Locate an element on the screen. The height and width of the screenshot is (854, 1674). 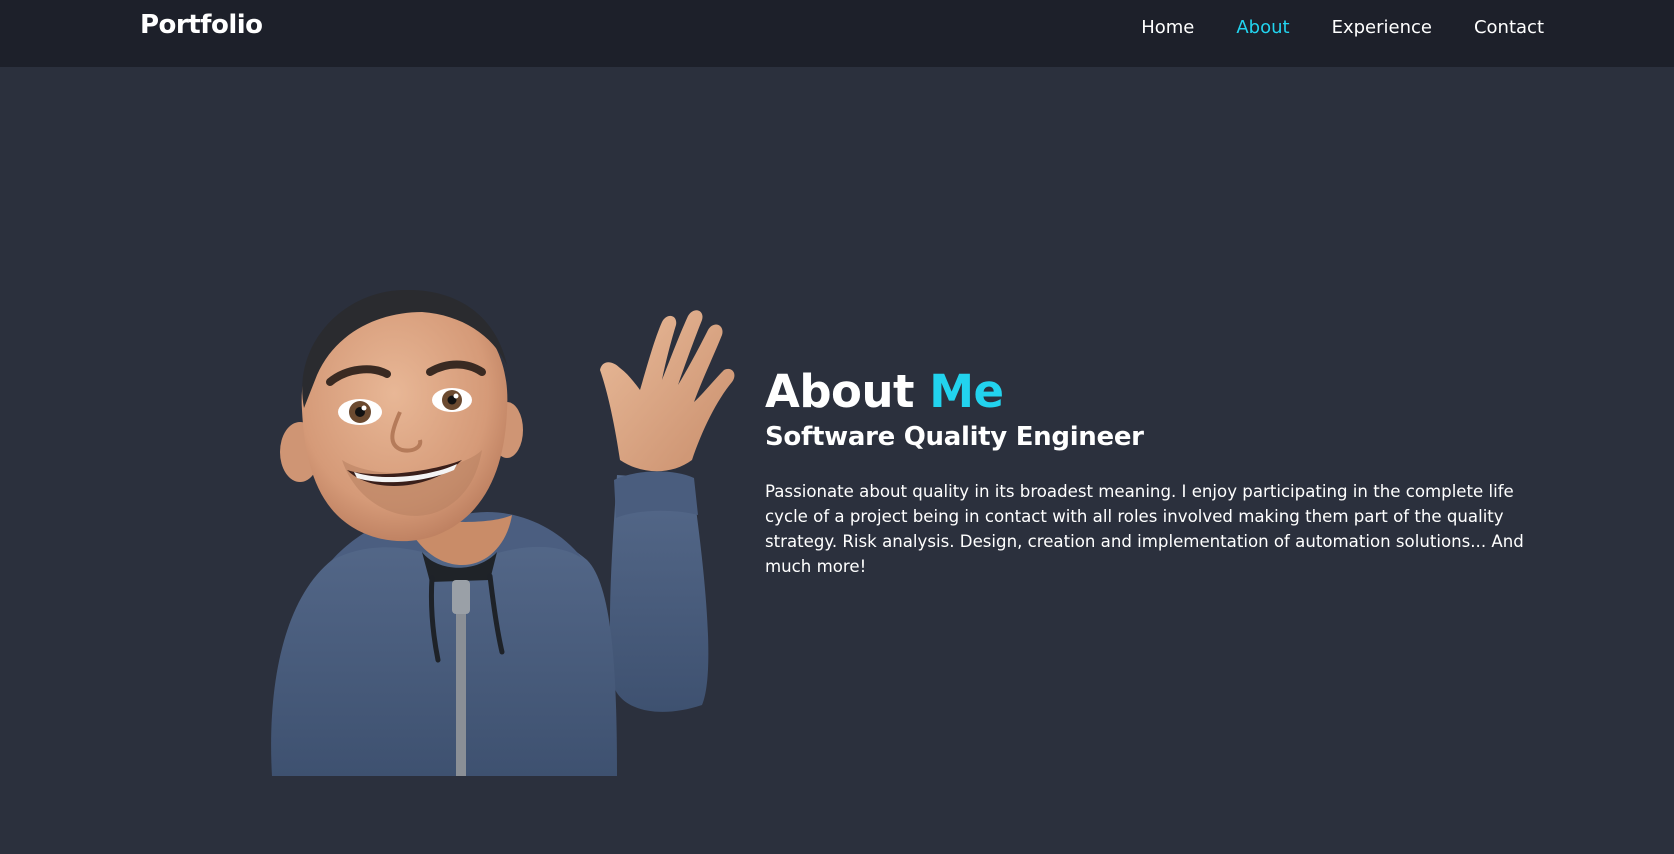
navbar: Portfolio Home About Experience Contact is located at coordinates (837, 33).